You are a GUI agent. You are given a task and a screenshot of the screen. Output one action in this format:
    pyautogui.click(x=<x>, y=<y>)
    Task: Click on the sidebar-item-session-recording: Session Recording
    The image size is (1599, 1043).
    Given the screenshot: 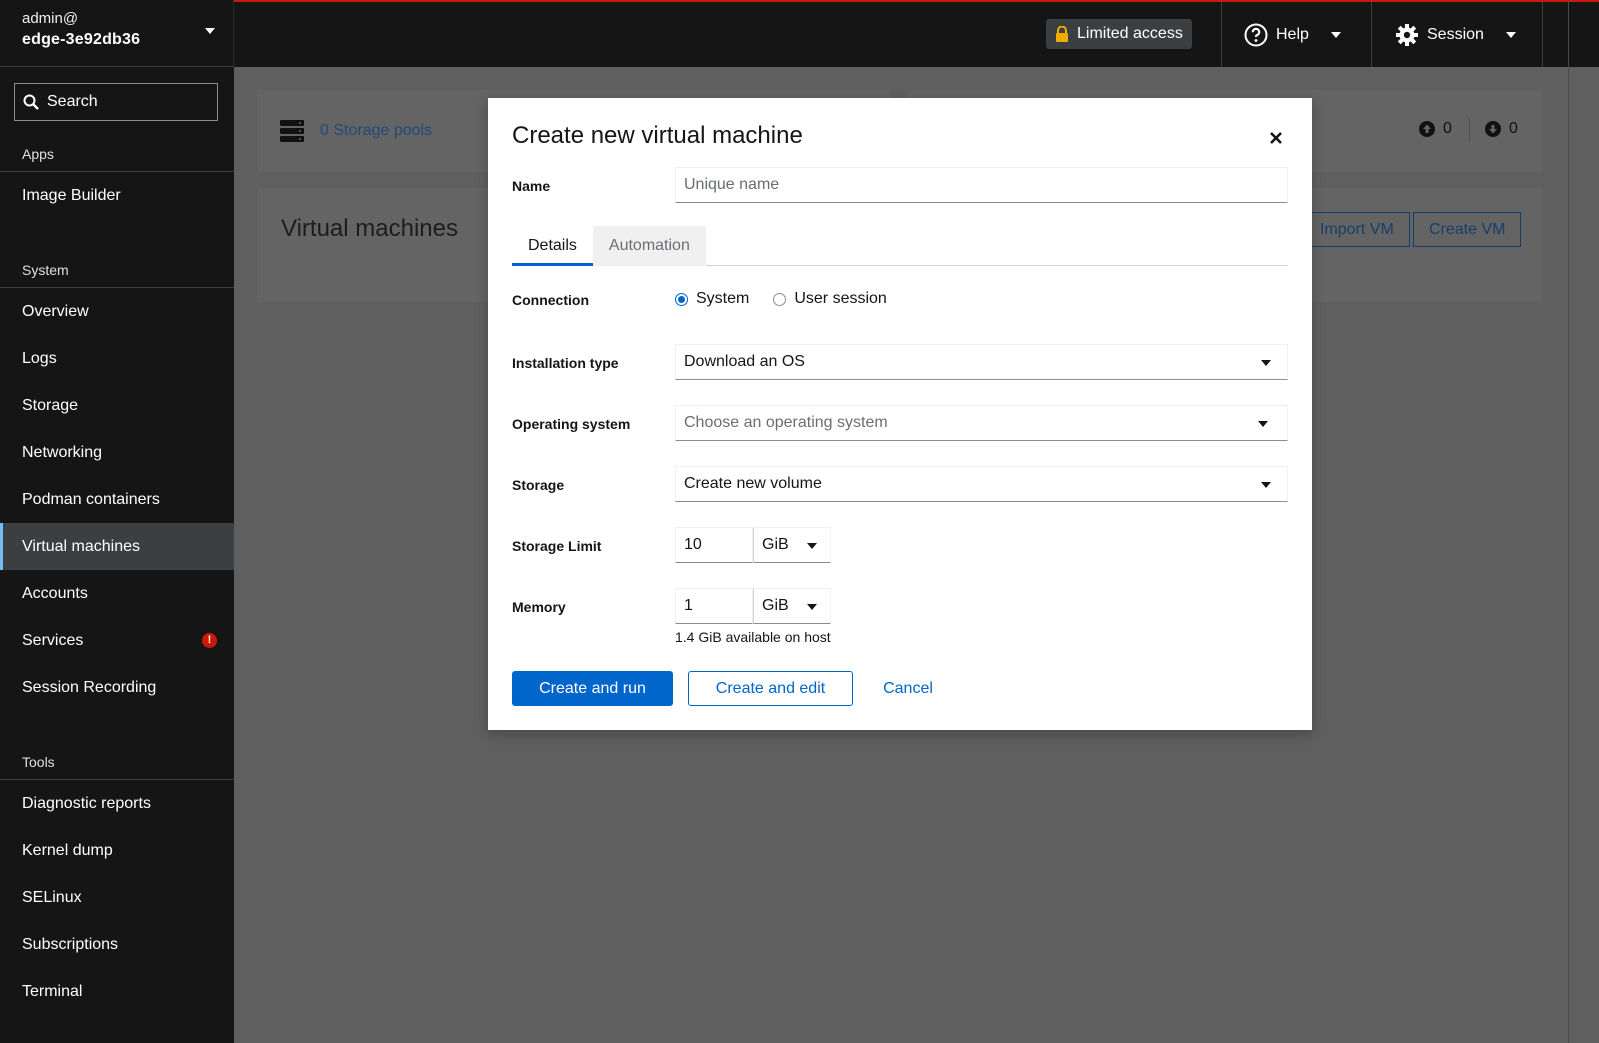 What is the action you would take?
    pyautogui.click(x=117, y=687)
    